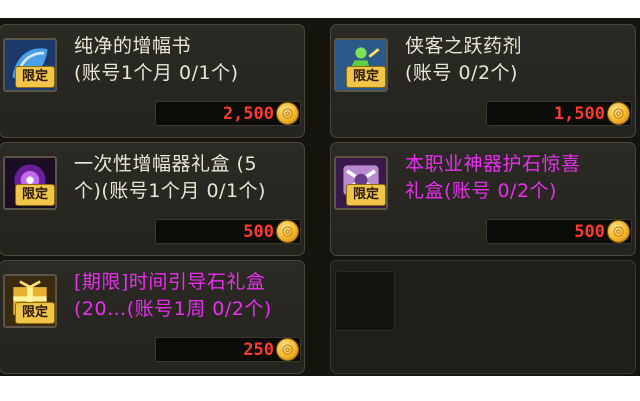 The height and width of the screenshot is (401, 640). What do you see at coordinates (30, 65) in the screenshot?
I see `book-icon: 限定` at bounding box center [30, 65].